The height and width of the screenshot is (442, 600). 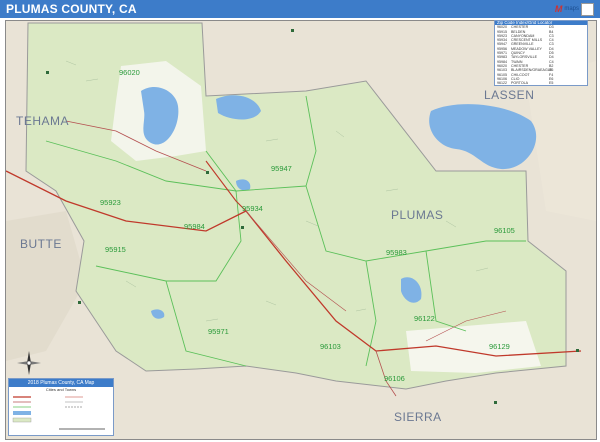 I want to click on county-label-tehama: TEHAMA, so click(x=42, y=121).